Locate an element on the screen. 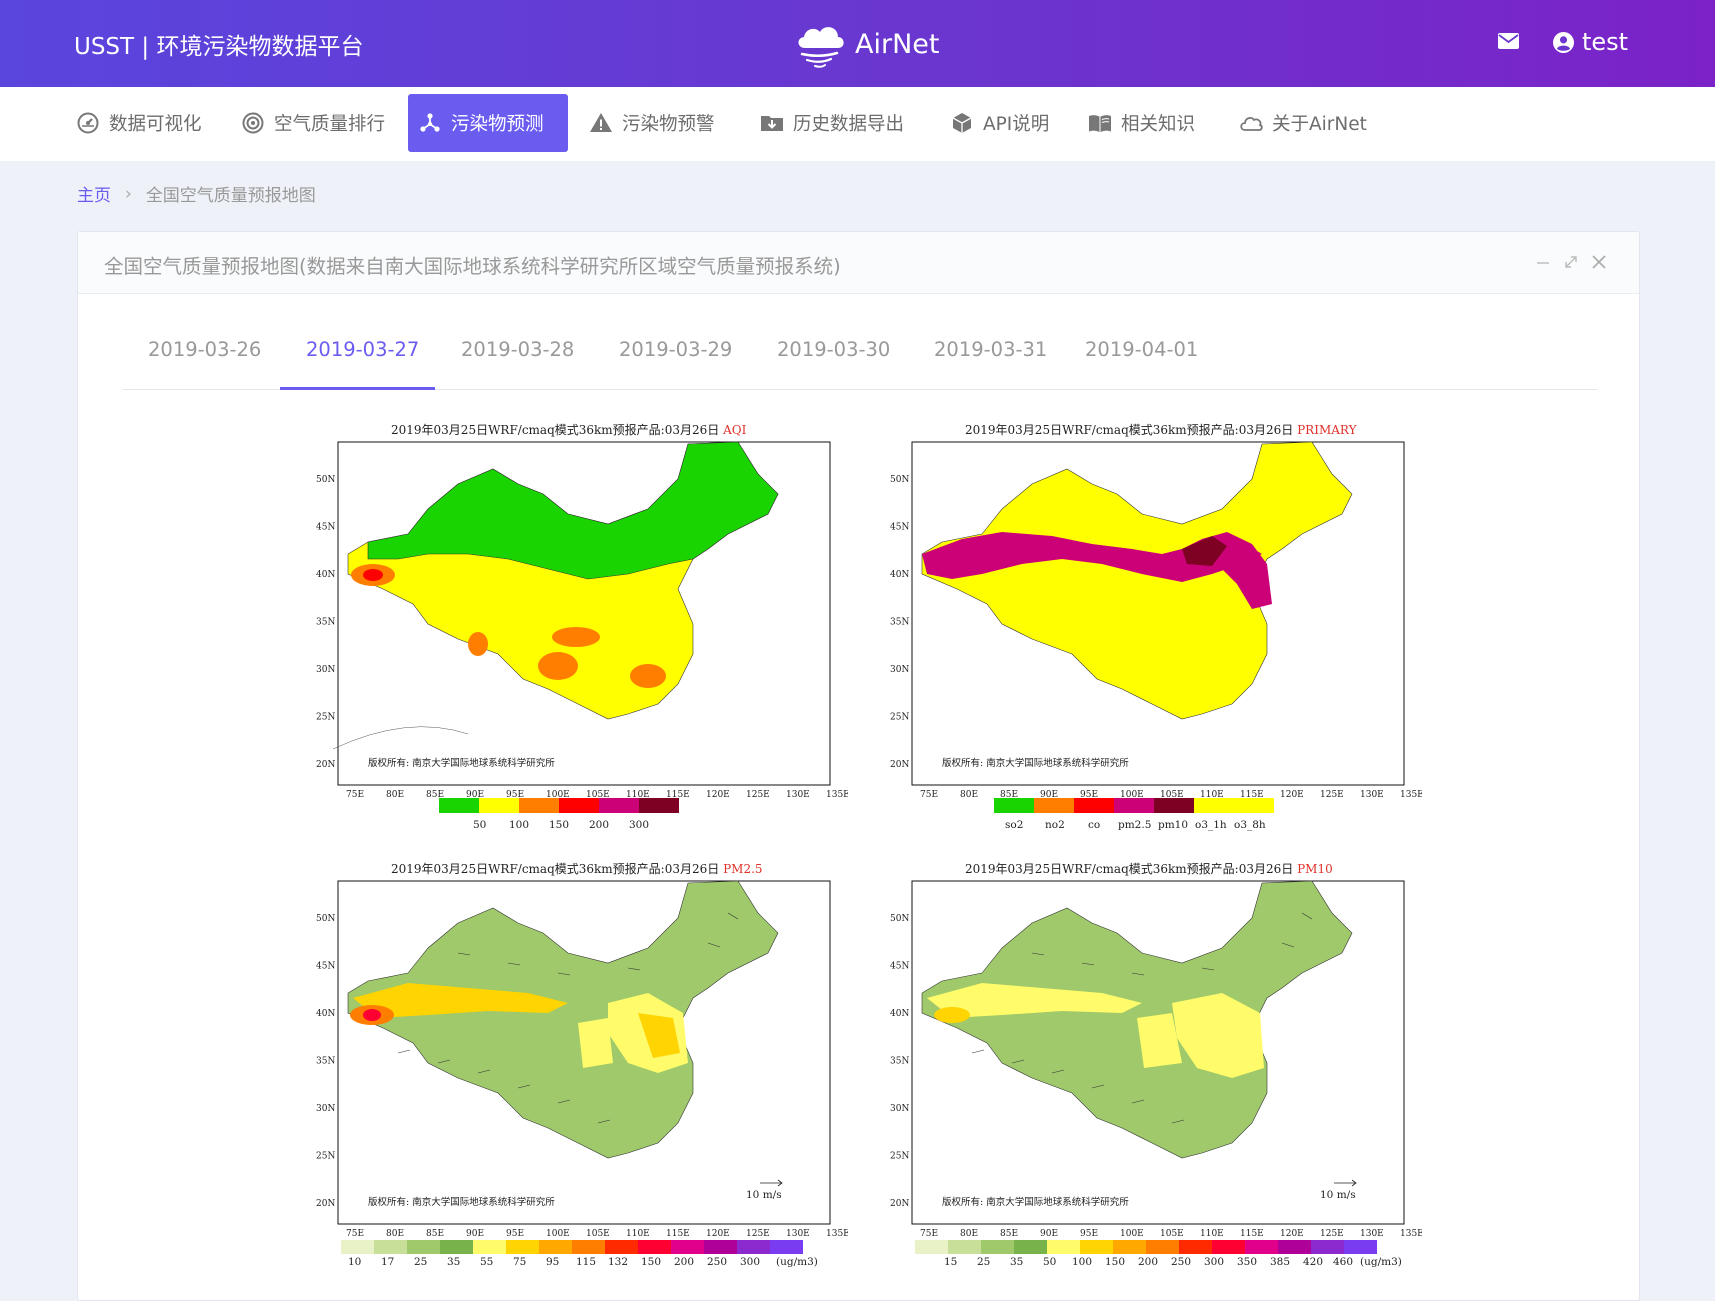  svg-text: pm2.5 is located at coordinates (1134, 825).